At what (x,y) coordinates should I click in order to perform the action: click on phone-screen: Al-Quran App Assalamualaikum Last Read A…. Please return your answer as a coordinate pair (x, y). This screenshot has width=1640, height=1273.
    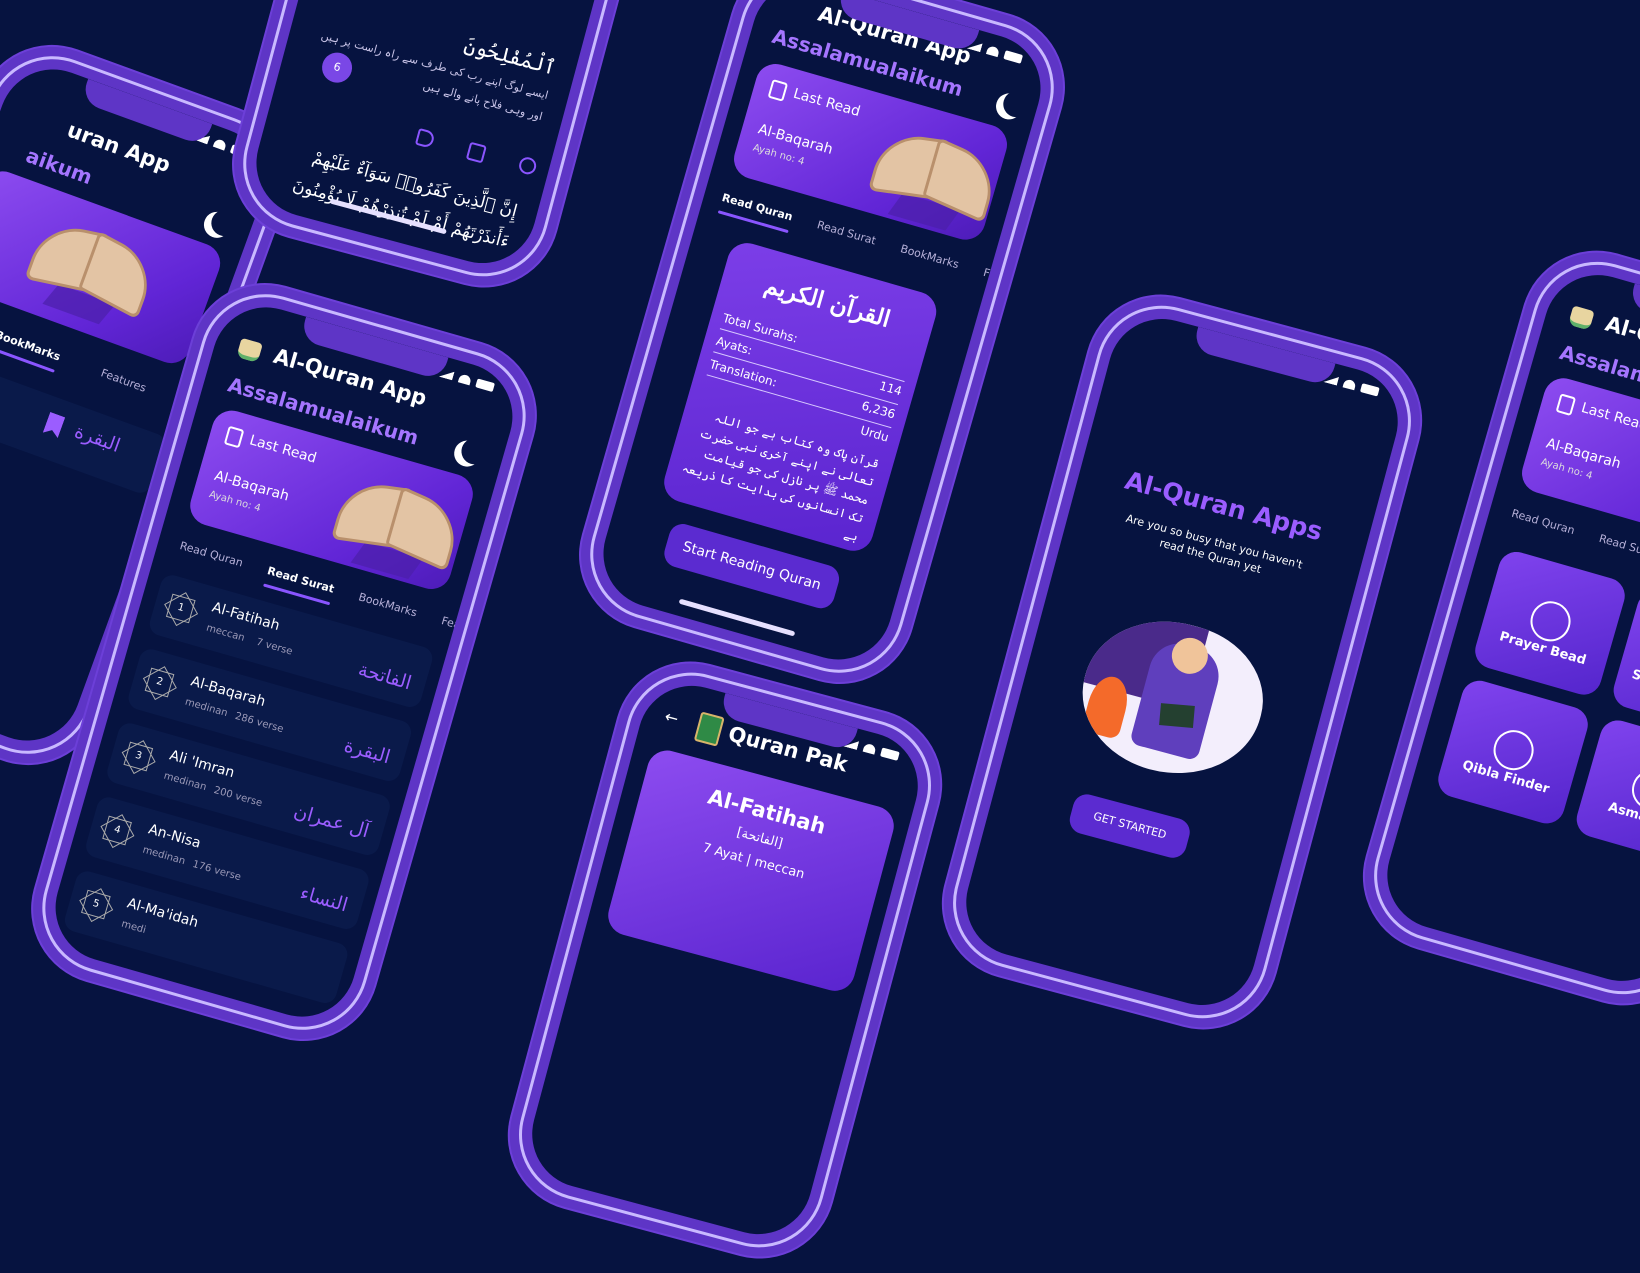
    Looking at the image, I should click on (822, 336).